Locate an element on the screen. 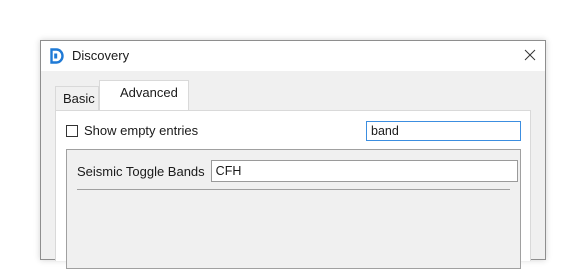  seismic-toggle-bands-input is located at coordinates (364, 171).